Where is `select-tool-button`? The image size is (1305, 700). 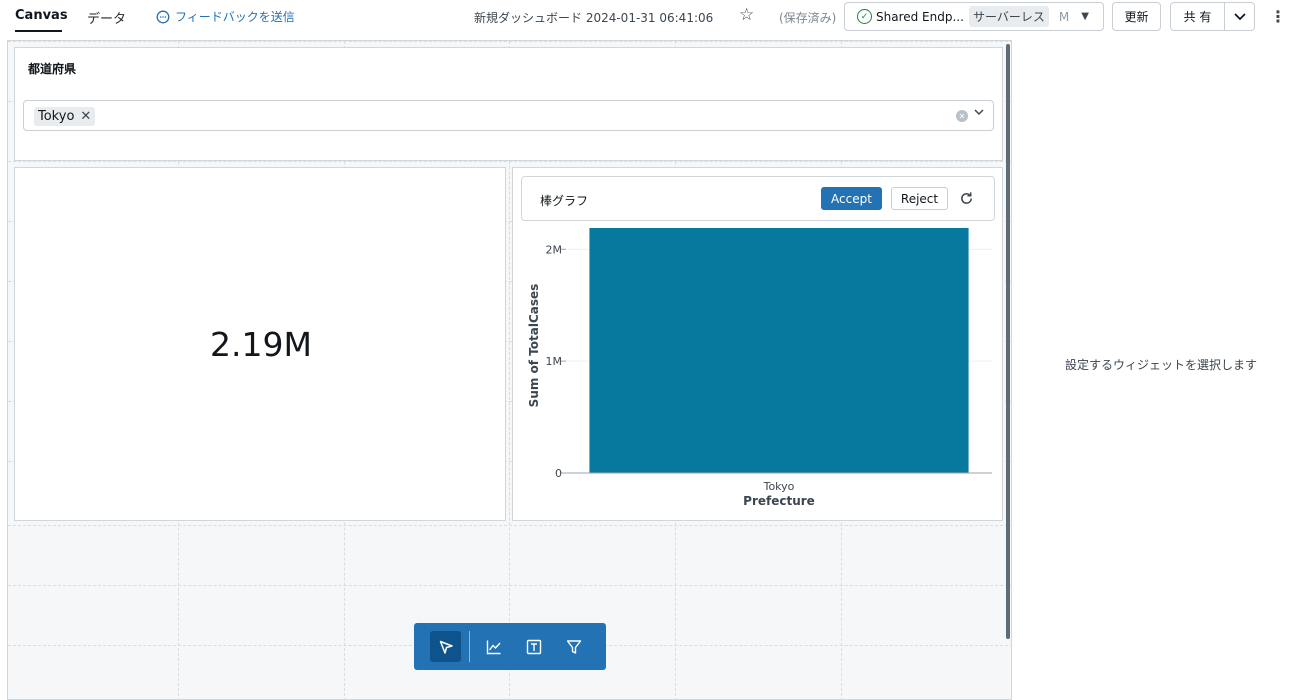
select-tool-button is located at coordinates (445, 646).